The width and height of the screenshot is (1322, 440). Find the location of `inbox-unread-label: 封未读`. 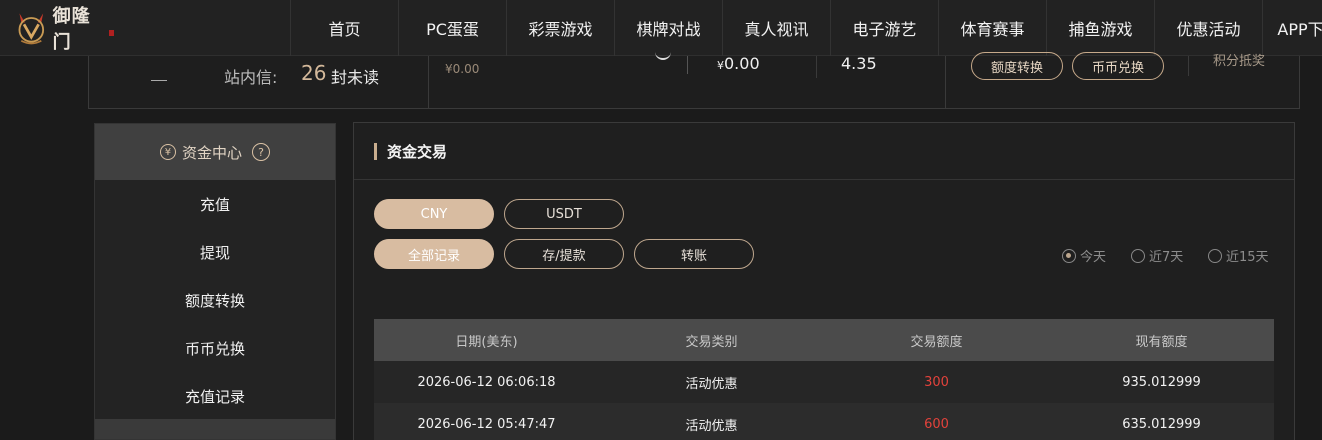

inbox-unread-label: 封未读 is located at coordinates (355, 76).